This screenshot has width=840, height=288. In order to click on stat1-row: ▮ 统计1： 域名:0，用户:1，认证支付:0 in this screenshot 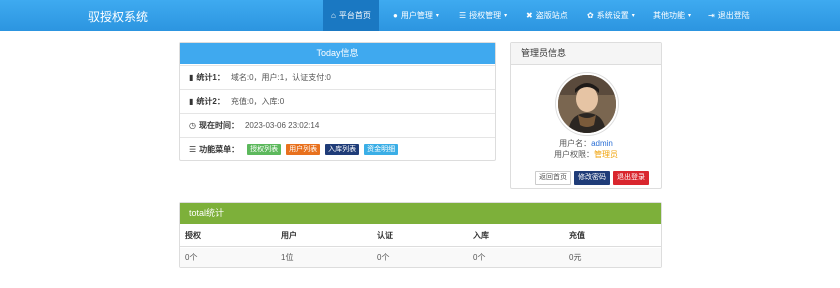, I will do `click(337, 76)`.